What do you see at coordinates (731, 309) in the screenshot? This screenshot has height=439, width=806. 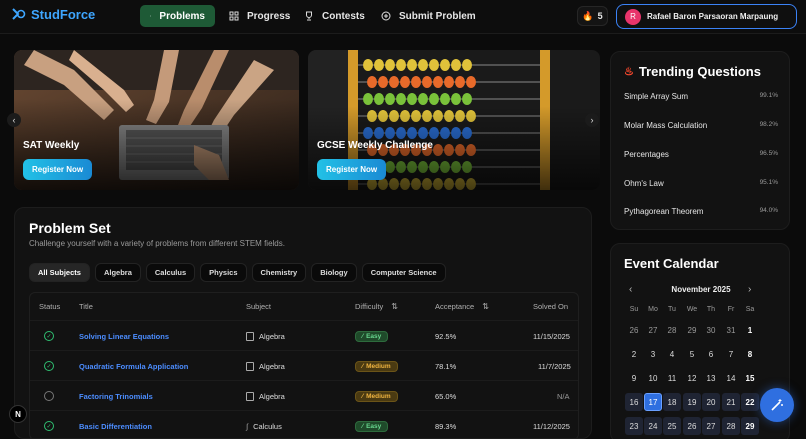 I see `weekday-label: Fr` at bounding box center [731, 309].